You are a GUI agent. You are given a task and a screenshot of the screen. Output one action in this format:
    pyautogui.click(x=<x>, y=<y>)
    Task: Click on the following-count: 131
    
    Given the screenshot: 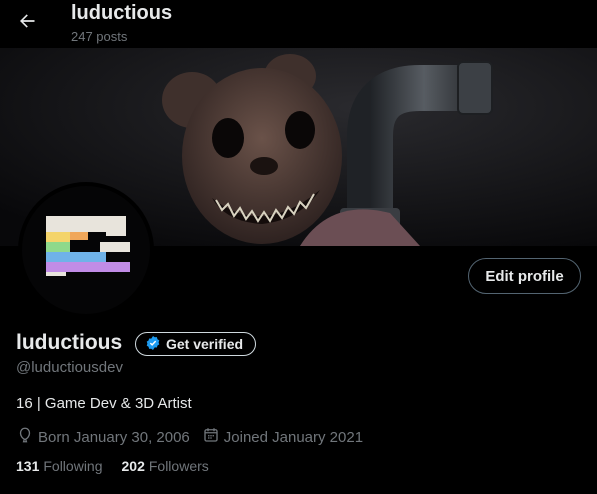 What is the action you would take?
    pyautogui.click(x=28, y=466)
    